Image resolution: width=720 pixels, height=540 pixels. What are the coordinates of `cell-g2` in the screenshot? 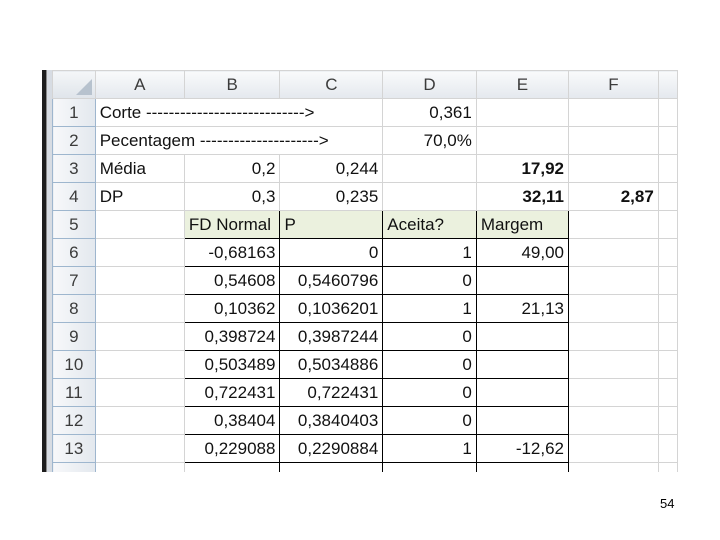 It's located at (667, 140).